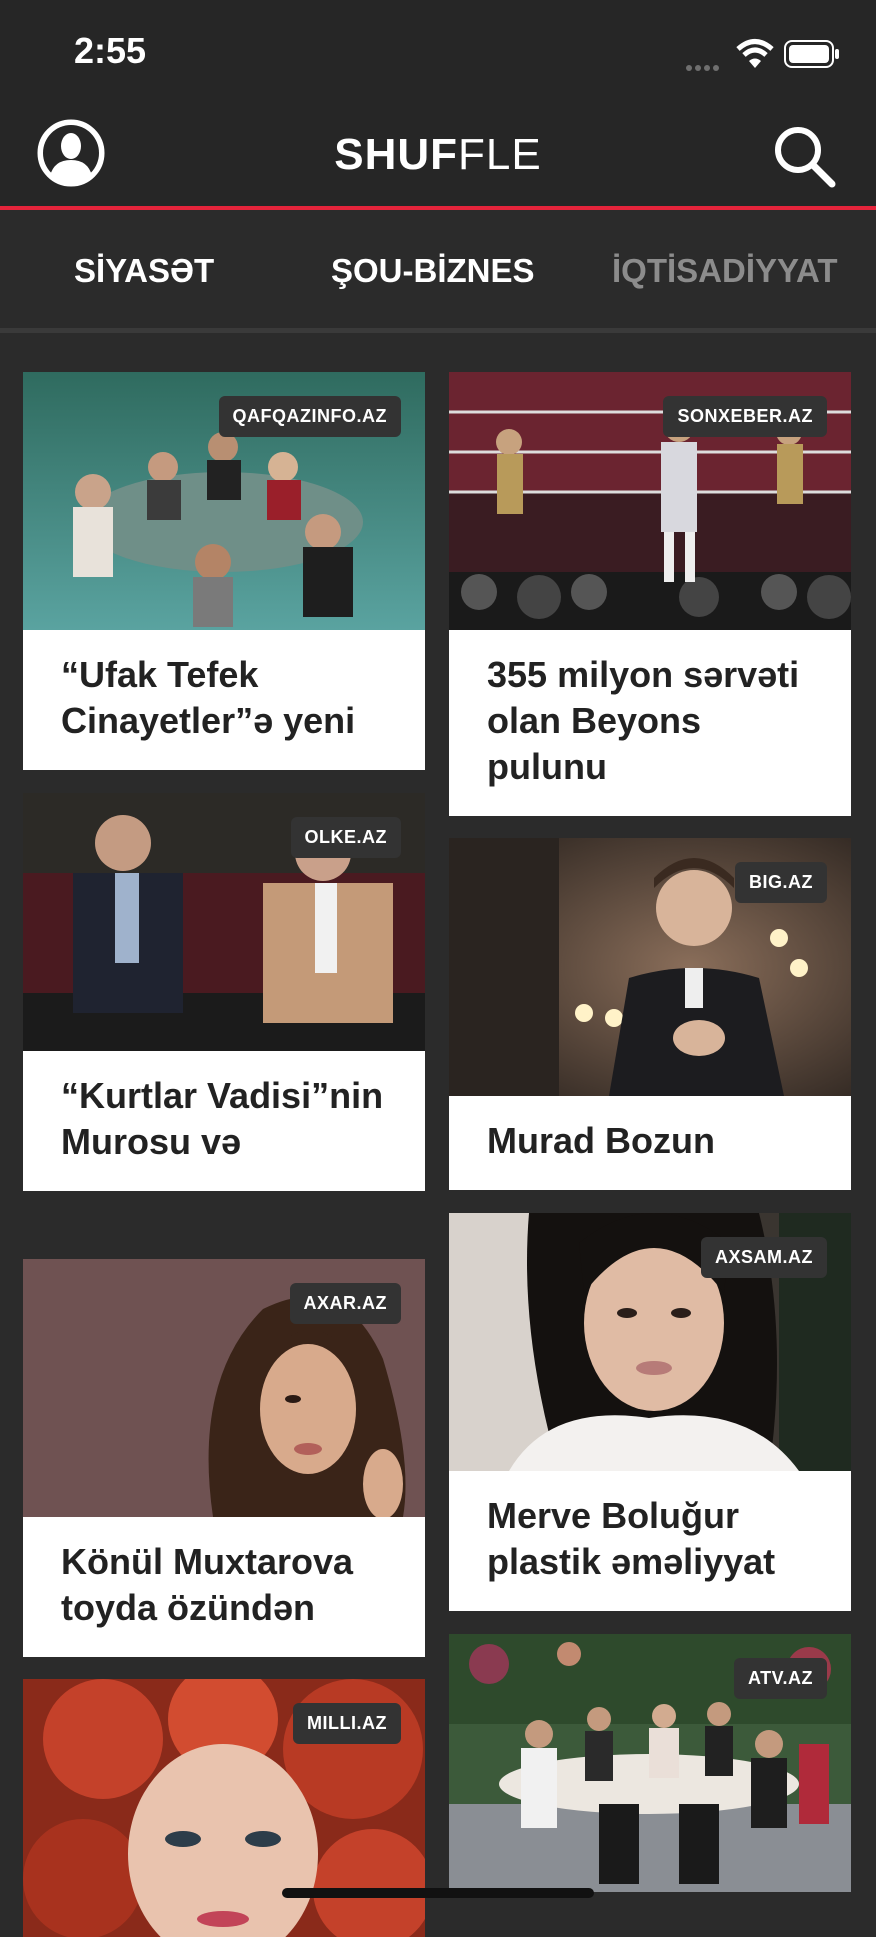 This screenshot has width=876, height=1937. I want to click on tab-siyaset: SİYASƏT, so click(144, 271).